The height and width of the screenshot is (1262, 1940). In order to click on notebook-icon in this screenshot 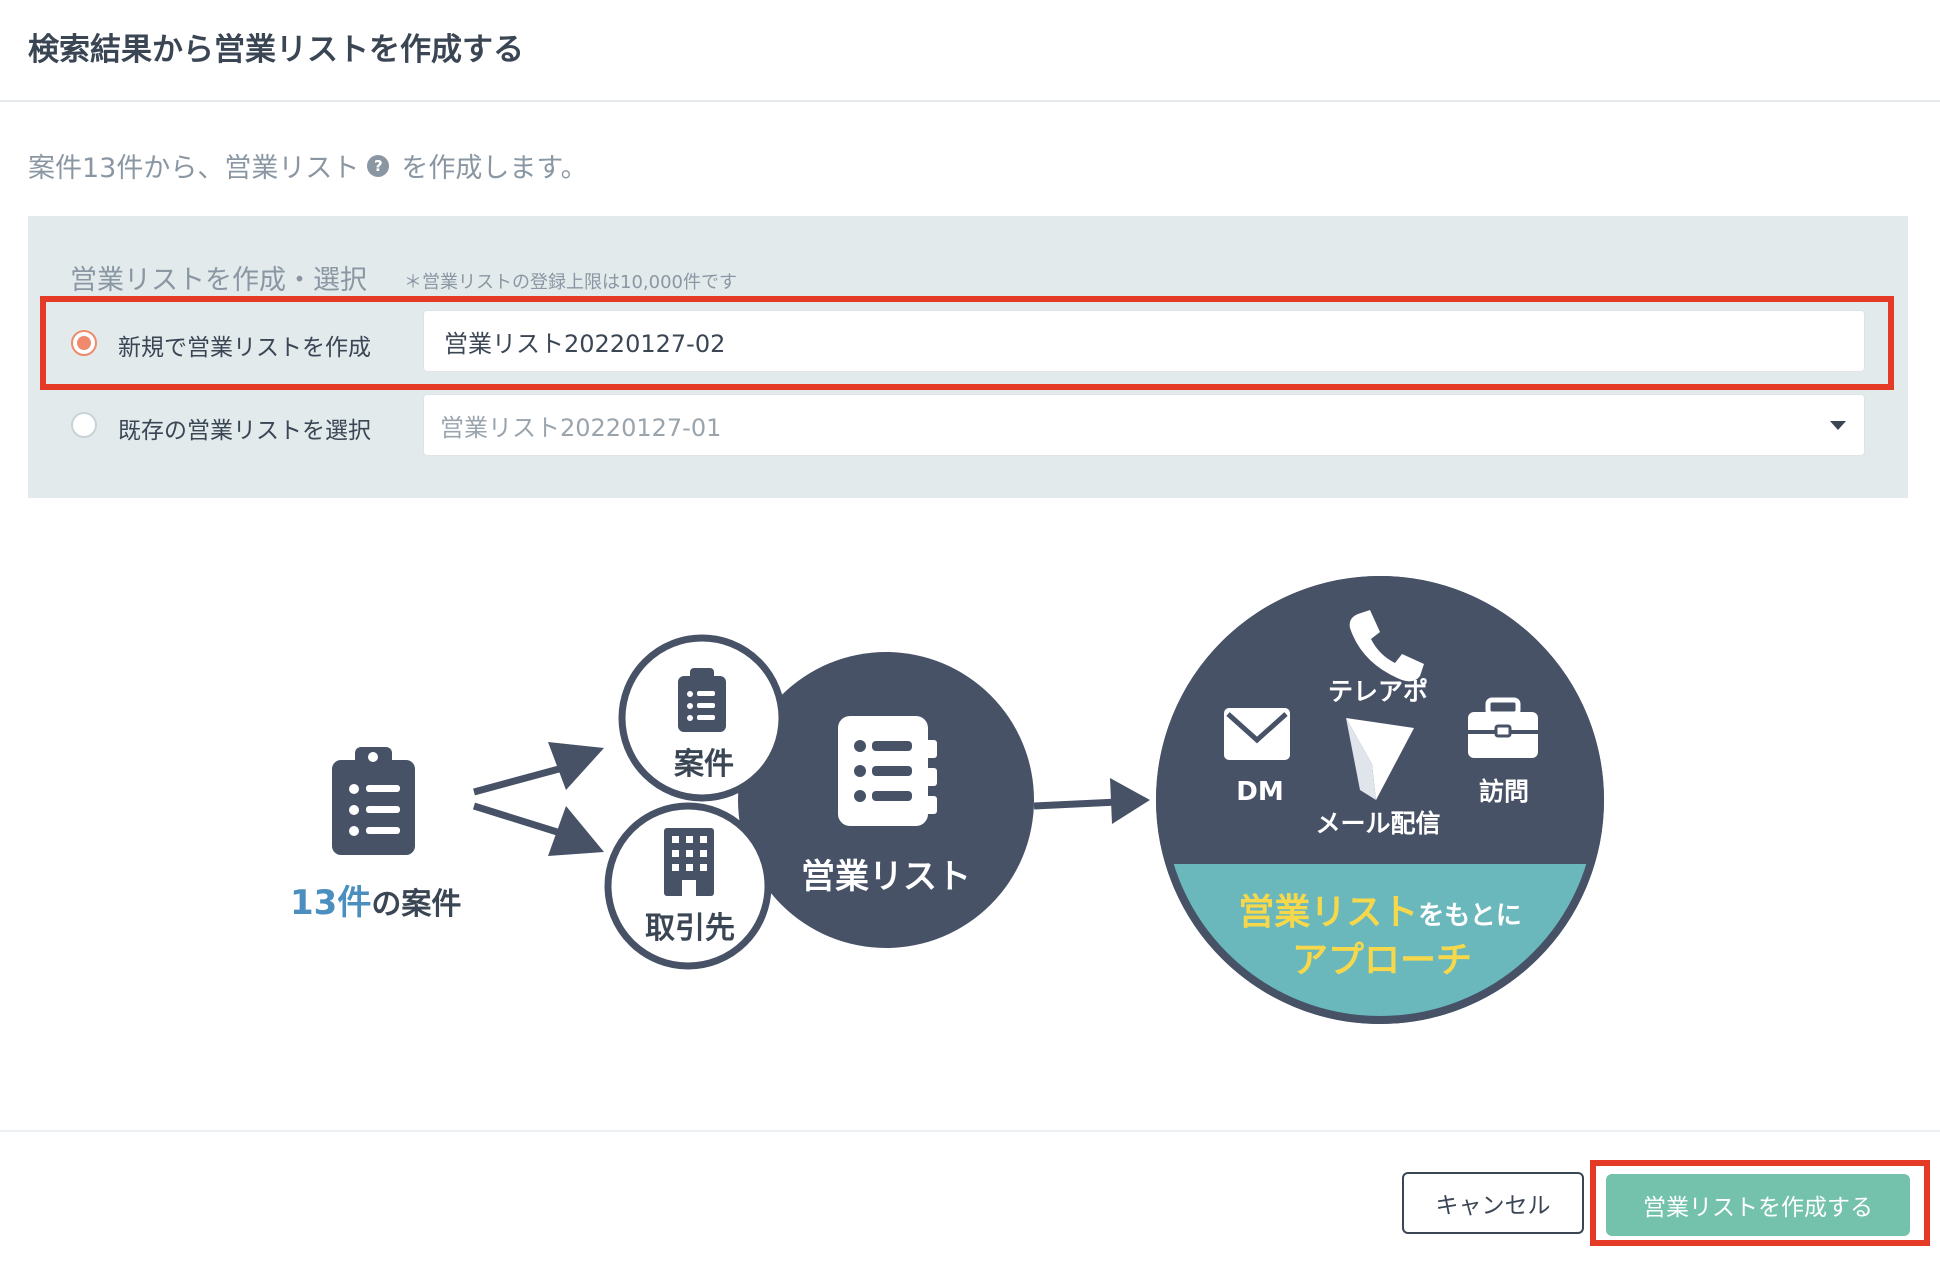, I will do `click(887, 771)`.